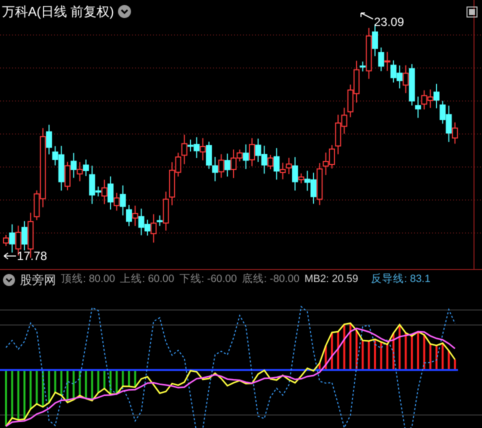  Describe the element at coordinates (38, 280) in the screenshot. I see `indicator-name: 股旁网` at that location.